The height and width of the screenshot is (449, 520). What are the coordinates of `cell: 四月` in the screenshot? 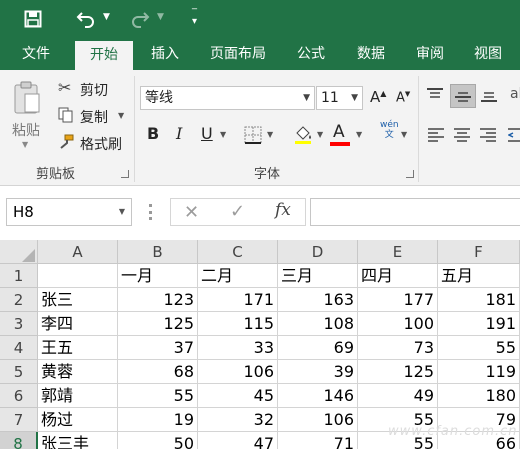 It's located at (398, 276).